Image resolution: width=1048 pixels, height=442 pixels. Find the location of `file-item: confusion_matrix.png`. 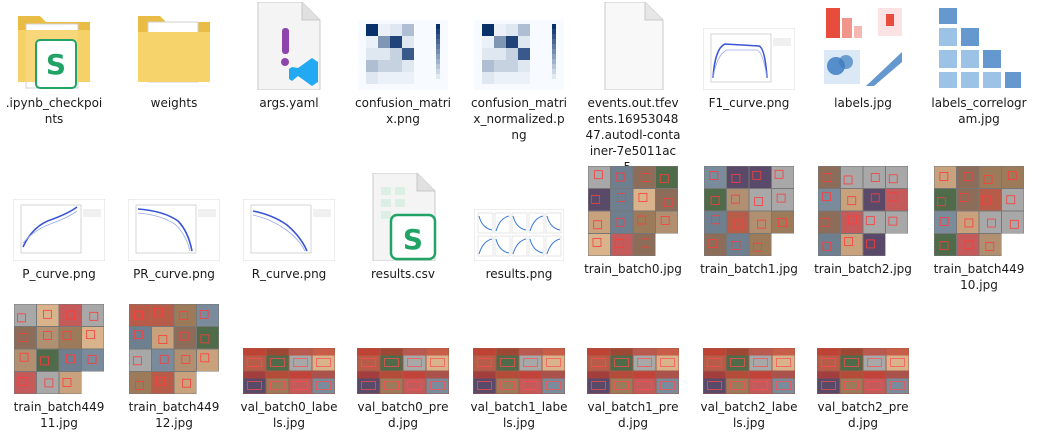

file-item: confusion_matrix.png is located at coordinates (403, 64).